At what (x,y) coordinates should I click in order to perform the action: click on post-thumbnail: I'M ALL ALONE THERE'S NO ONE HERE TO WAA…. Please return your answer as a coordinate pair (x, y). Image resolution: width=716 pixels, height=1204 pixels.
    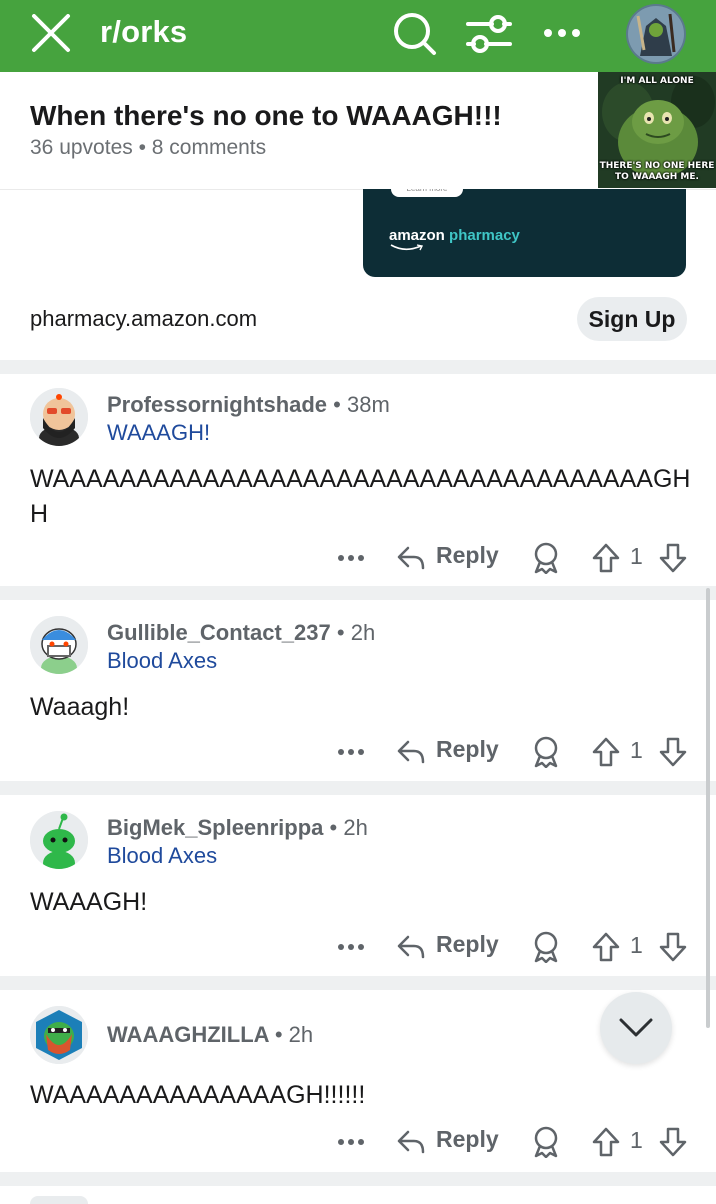
    Looking at the image, I should click on (657, 130).